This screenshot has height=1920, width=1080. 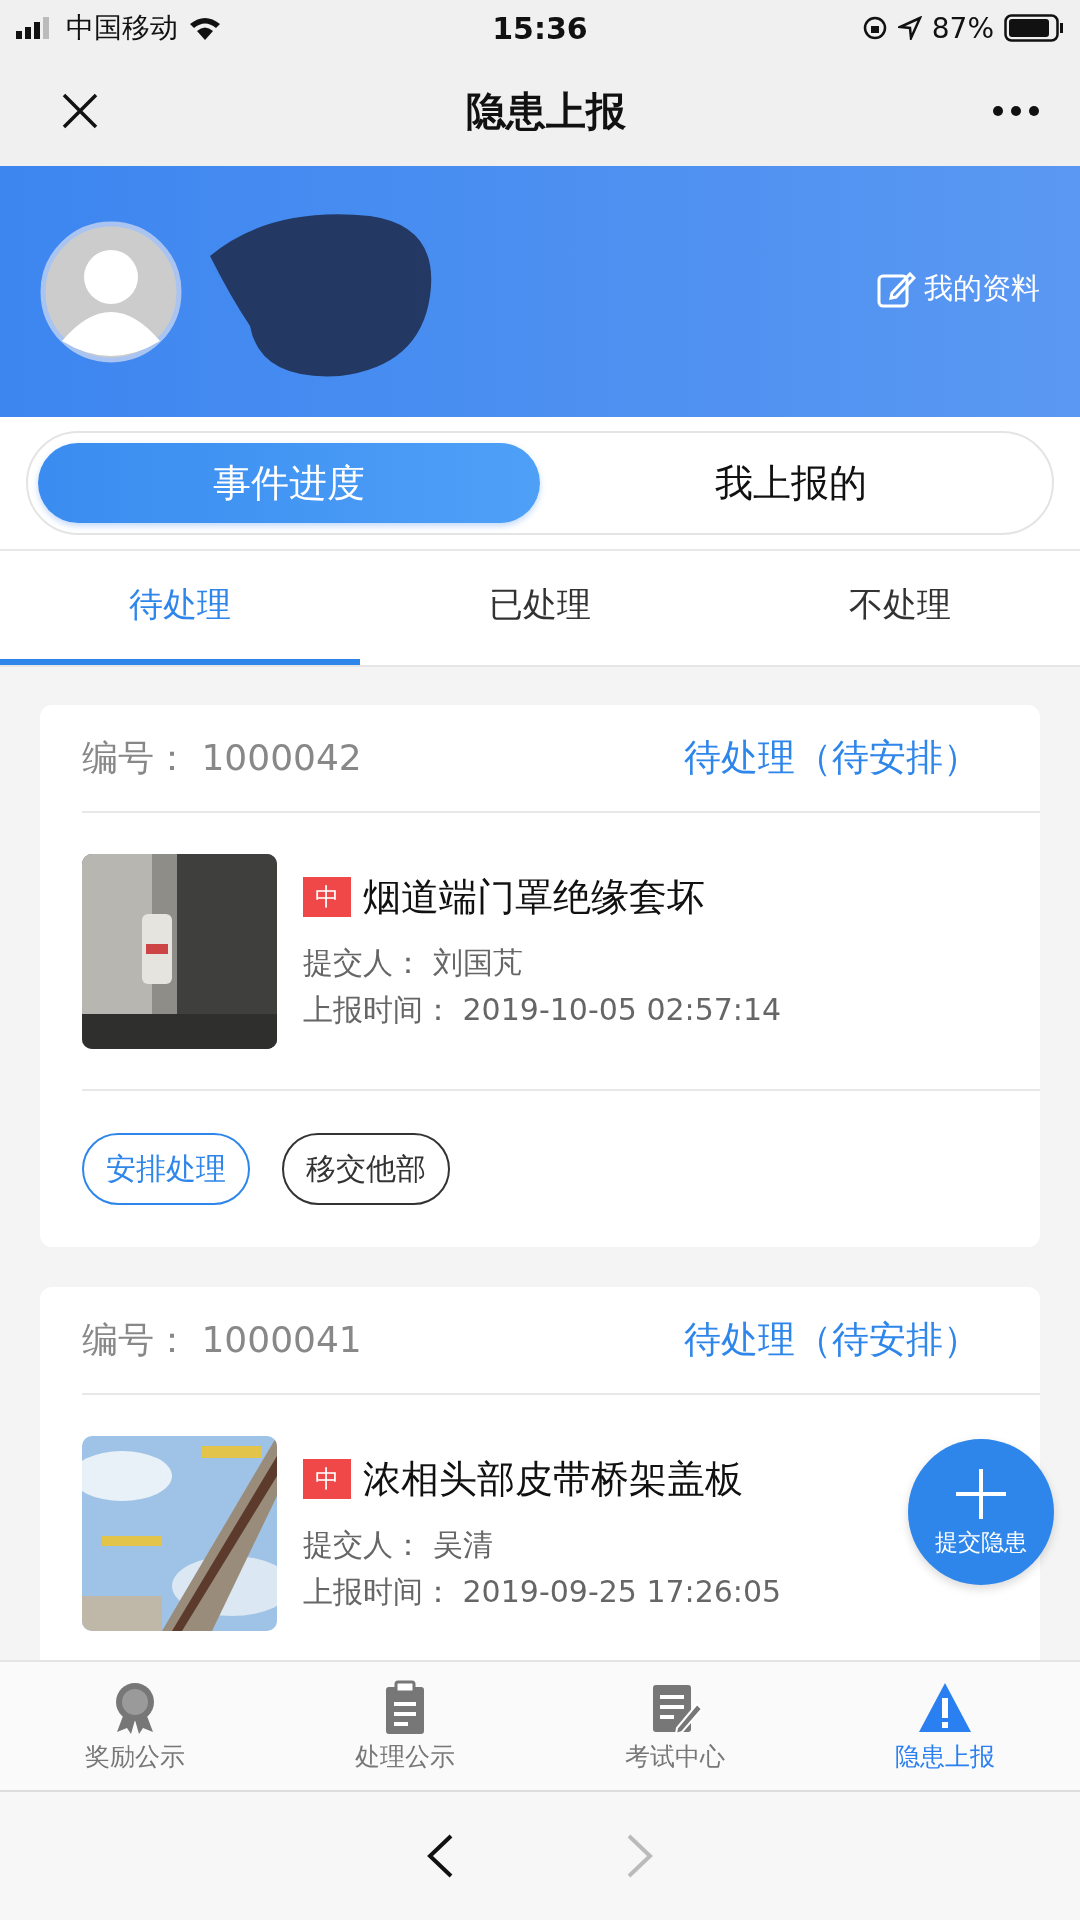 What do you see at coordinates (289, 483) in the screenshot?
I see `segment-tab: 事件进度` at bounding box center [289, 483].